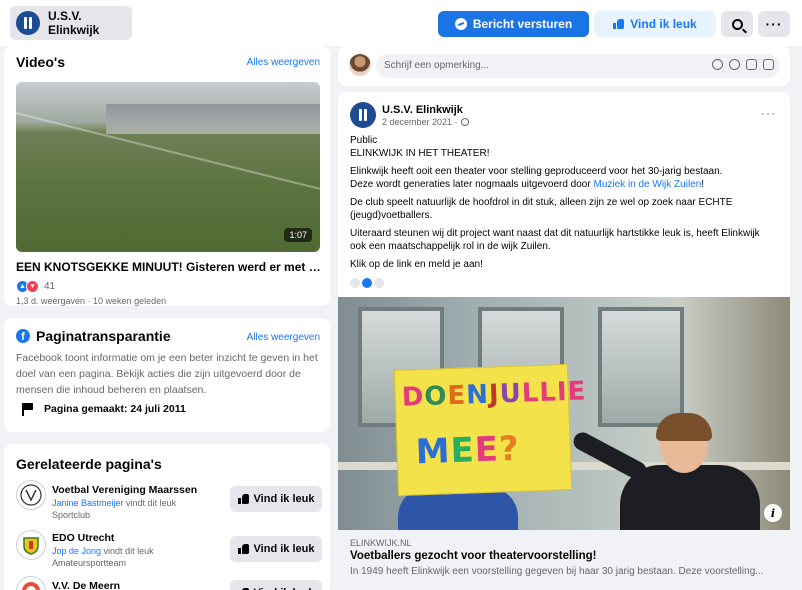 This screenshot has height=590, width=802. What do you see at coordinates (103, 336) in the screenshot?
I see `transparency-title: Paginatransparantie` at bounding box center [103, 336].